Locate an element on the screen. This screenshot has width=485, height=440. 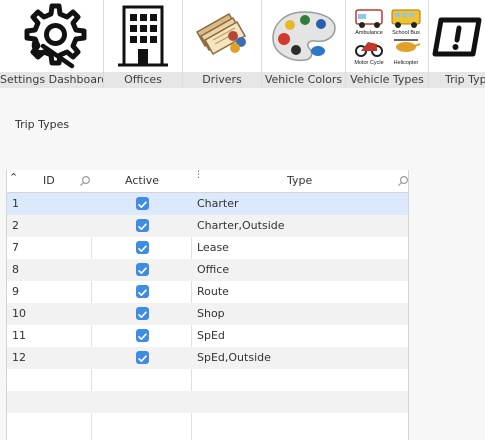
table-row: 2 Charter,Outside is located at coordinates (207, 226).